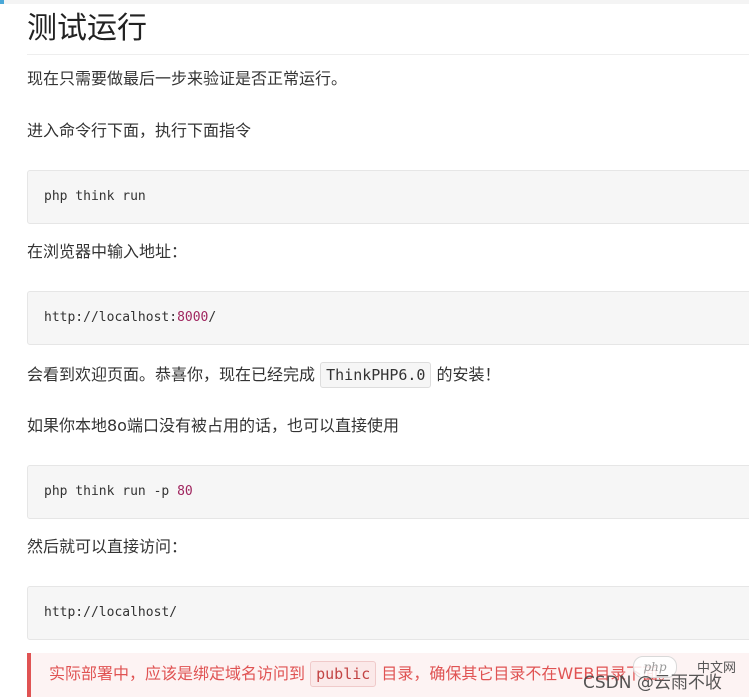 This screenshot has height=697, width=749. Describe the element at coordinates (95, 196) in the screenshot. I see `code-text: php think run` at that location.